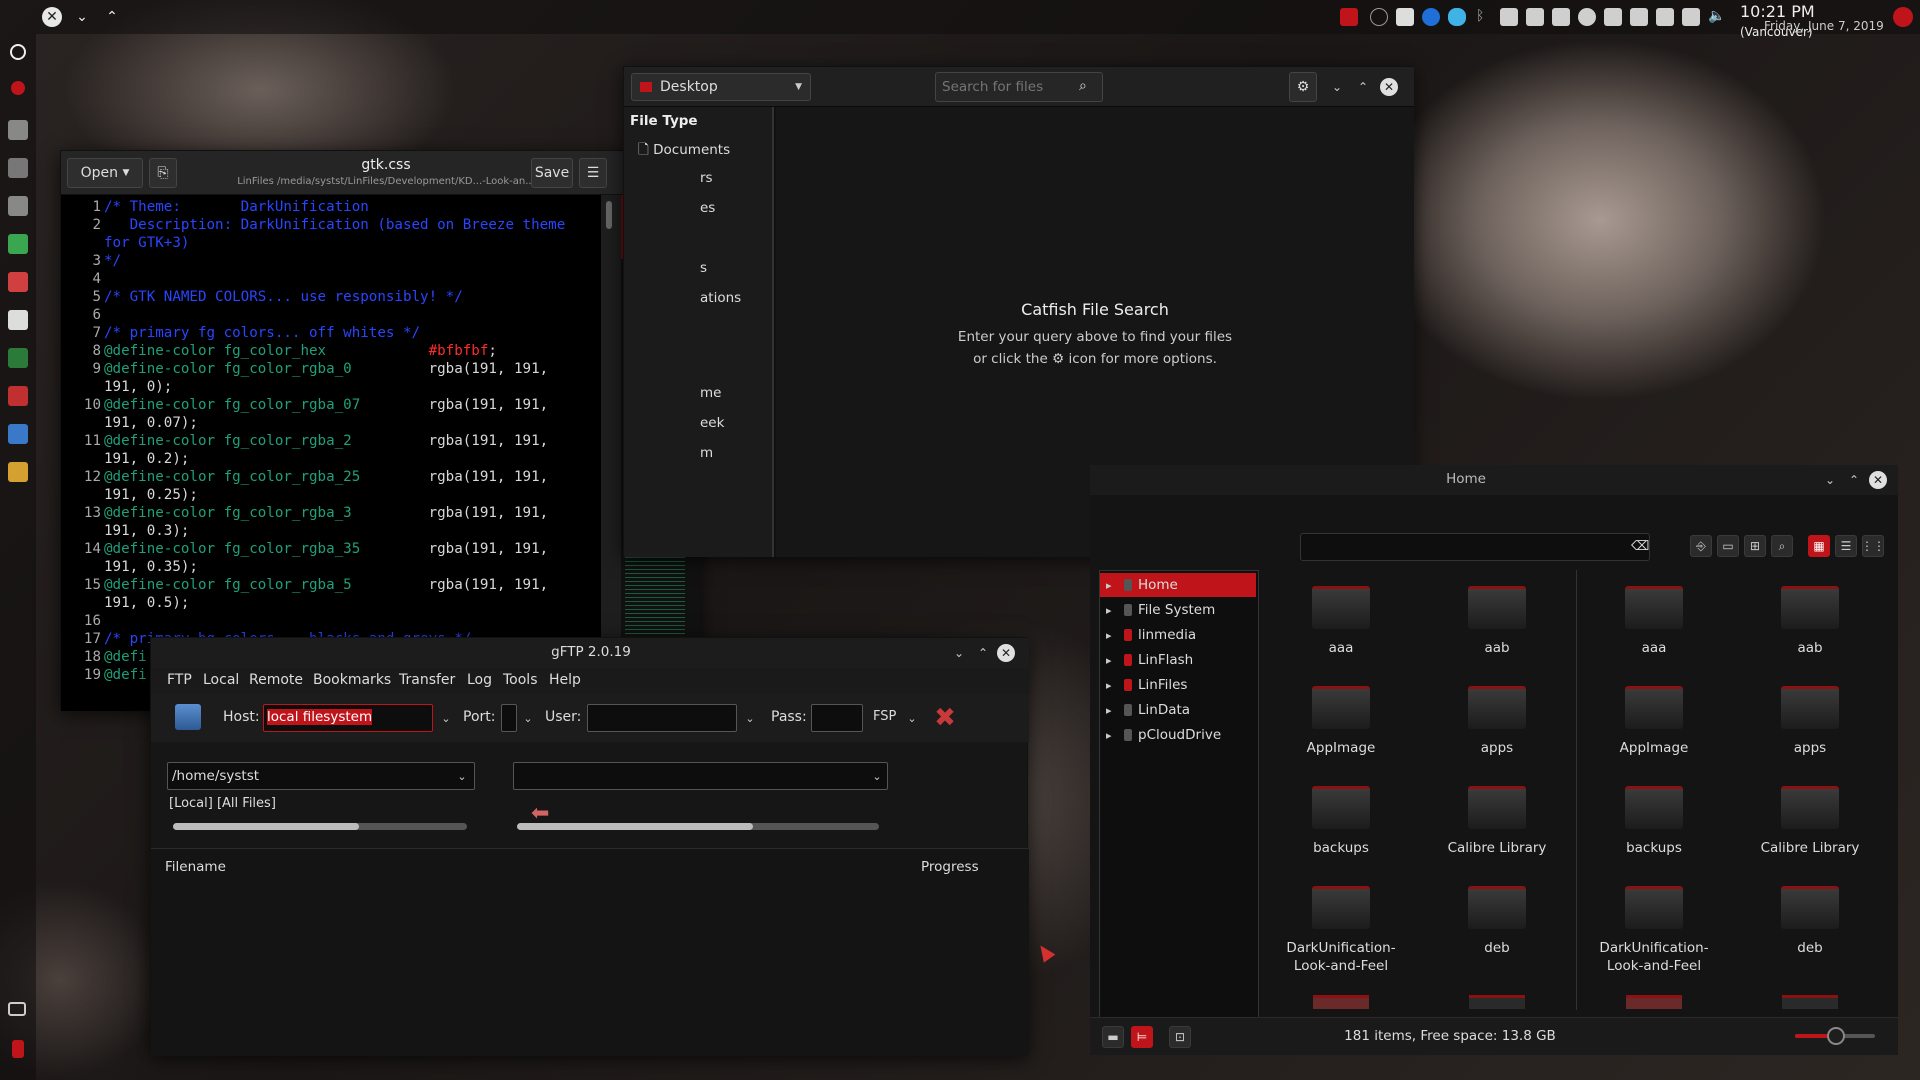 This screenshot has width=1920, height=1080. I want to click on open-button: Open ▼, so click(105, 173).